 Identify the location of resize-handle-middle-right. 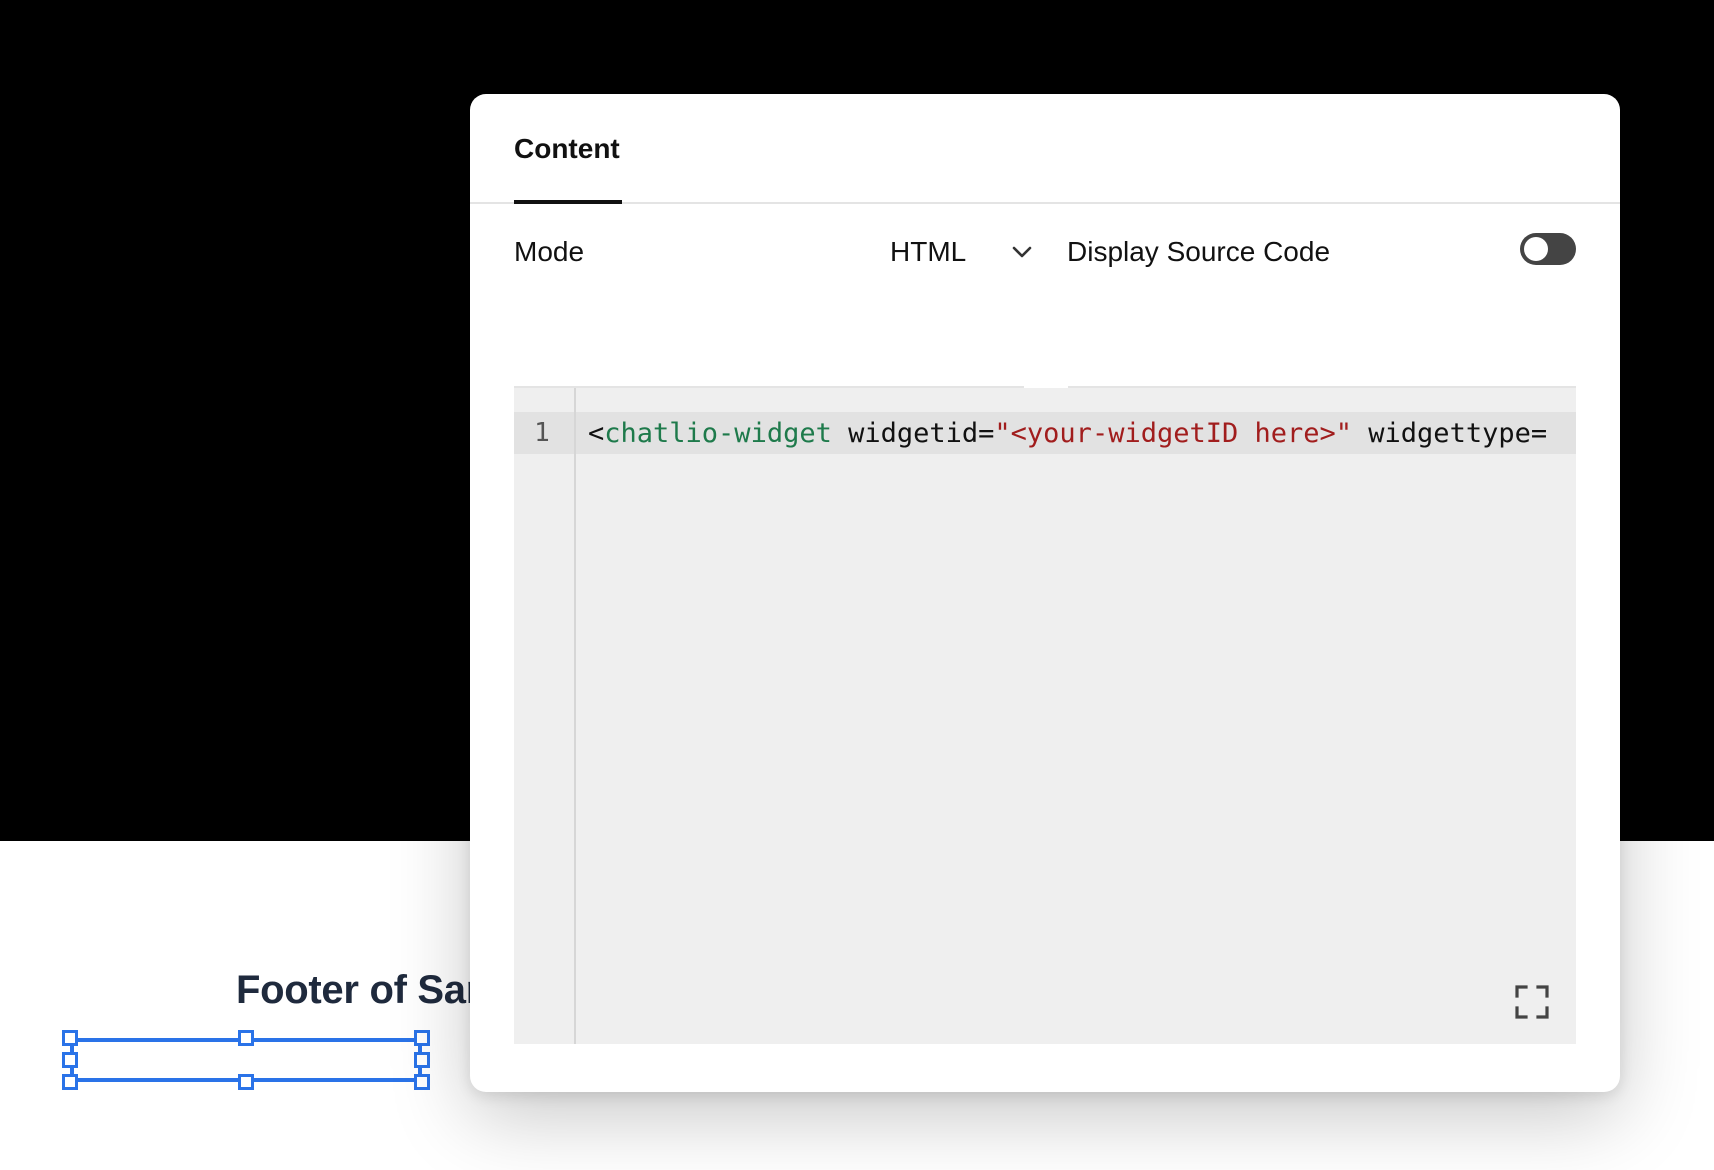
(422, 1060).